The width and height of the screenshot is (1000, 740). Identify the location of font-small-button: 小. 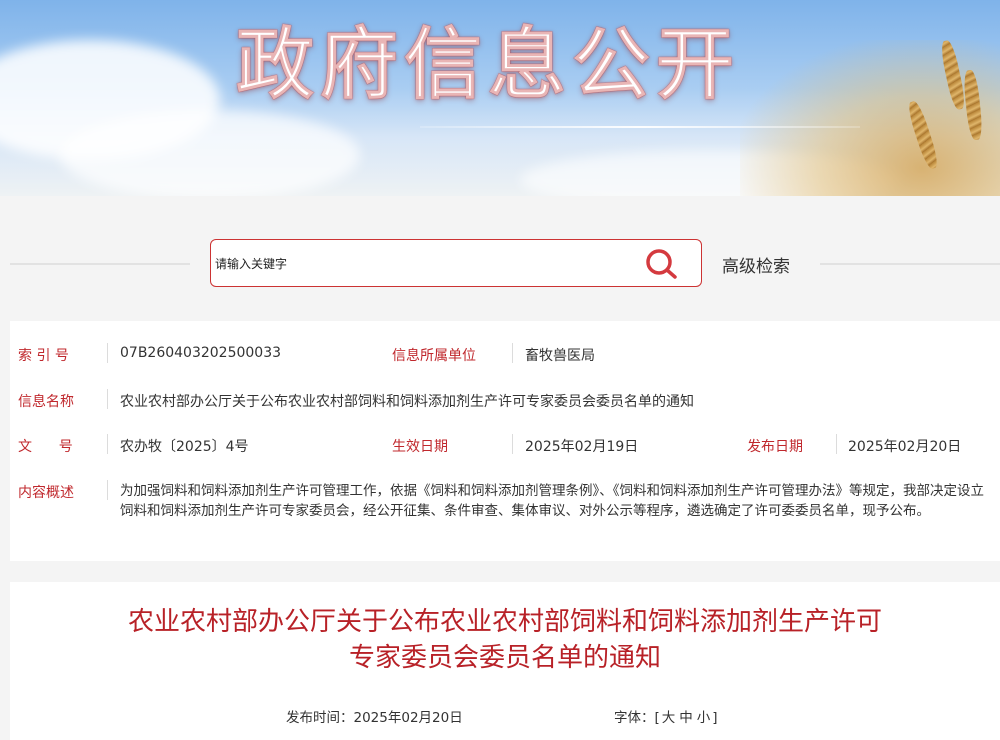
(704, 718).